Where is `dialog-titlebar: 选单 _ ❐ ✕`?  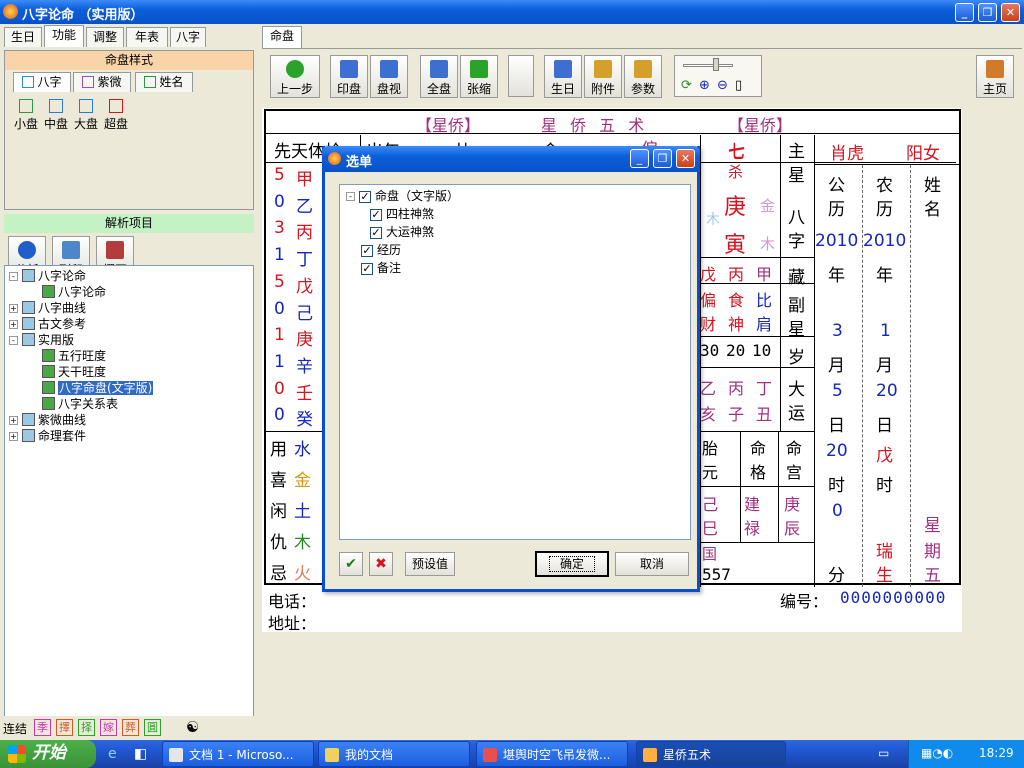 dialog-titlebar: 选单 _ ❐ ✕ is located at coordinates (511, 159).